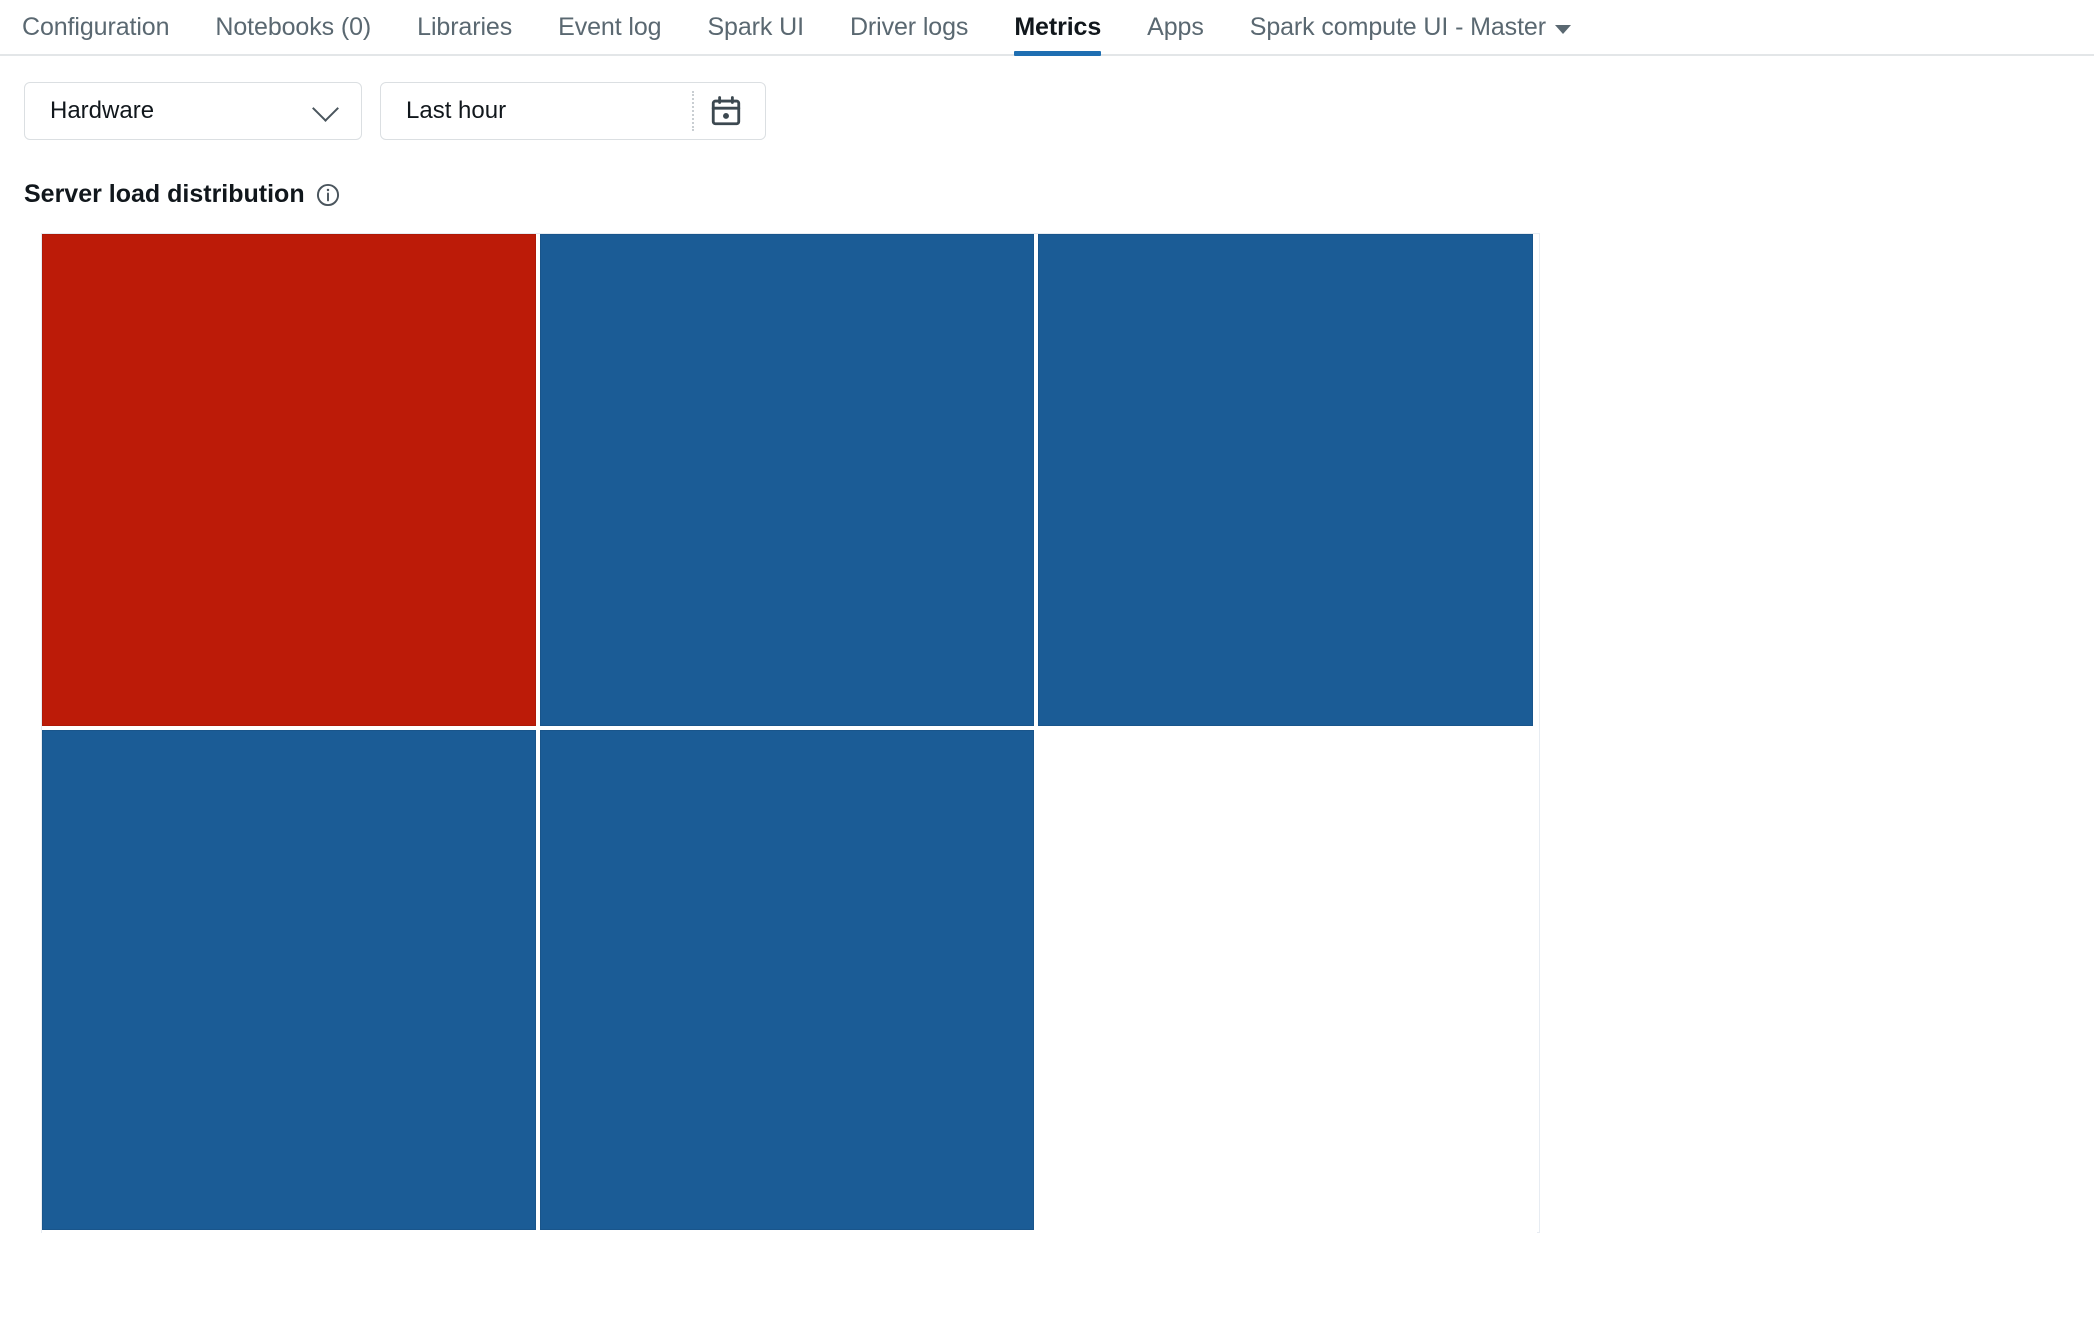  Describe the element at coordinates (1047, 98) in the screenshot. I see `metrics-filter-row: Hardware Last hour` at that location.